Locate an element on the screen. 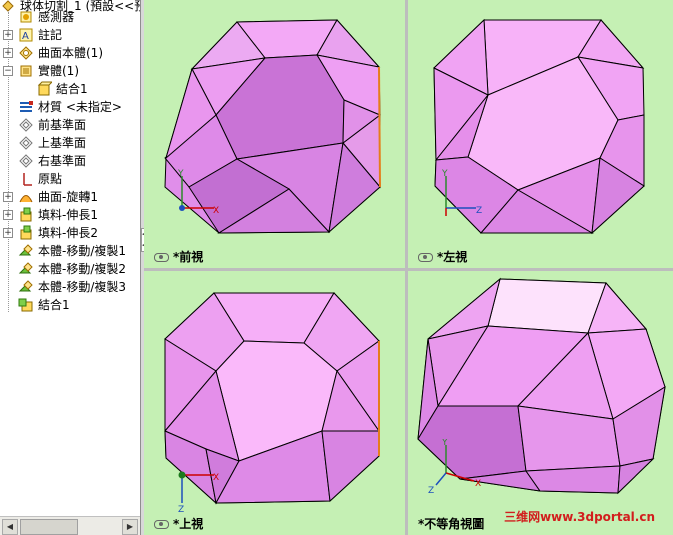 The image size is (673, 535). tree-item-label: 感測器 is located at coordinates (56, 17).